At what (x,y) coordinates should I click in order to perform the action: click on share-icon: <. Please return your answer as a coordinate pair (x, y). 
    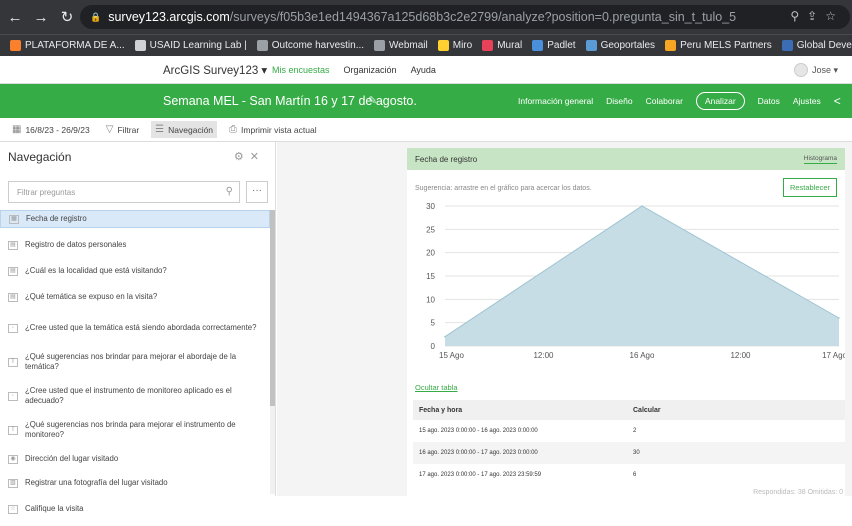
    Looking at the image, I should click on (837, 101).